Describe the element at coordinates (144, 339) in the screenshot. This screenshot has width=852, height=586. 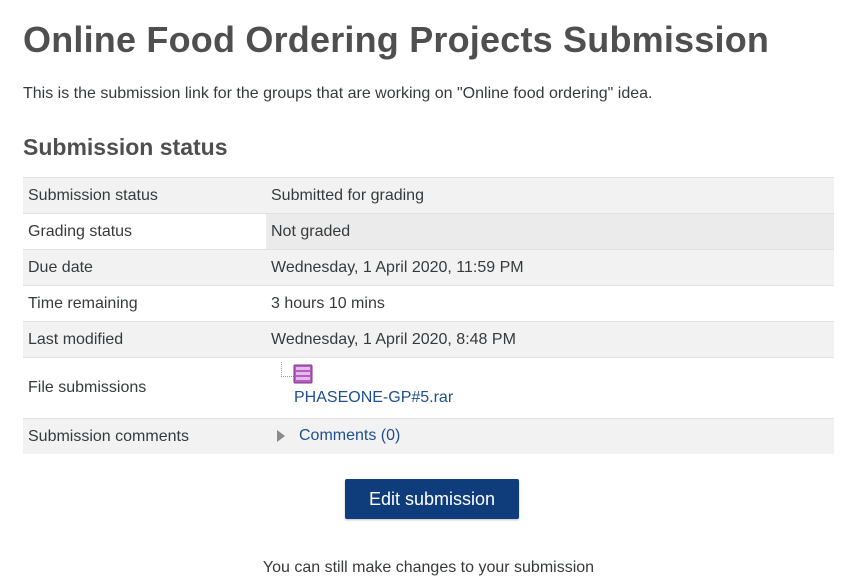
I see `row-label: Last modified` at that location.